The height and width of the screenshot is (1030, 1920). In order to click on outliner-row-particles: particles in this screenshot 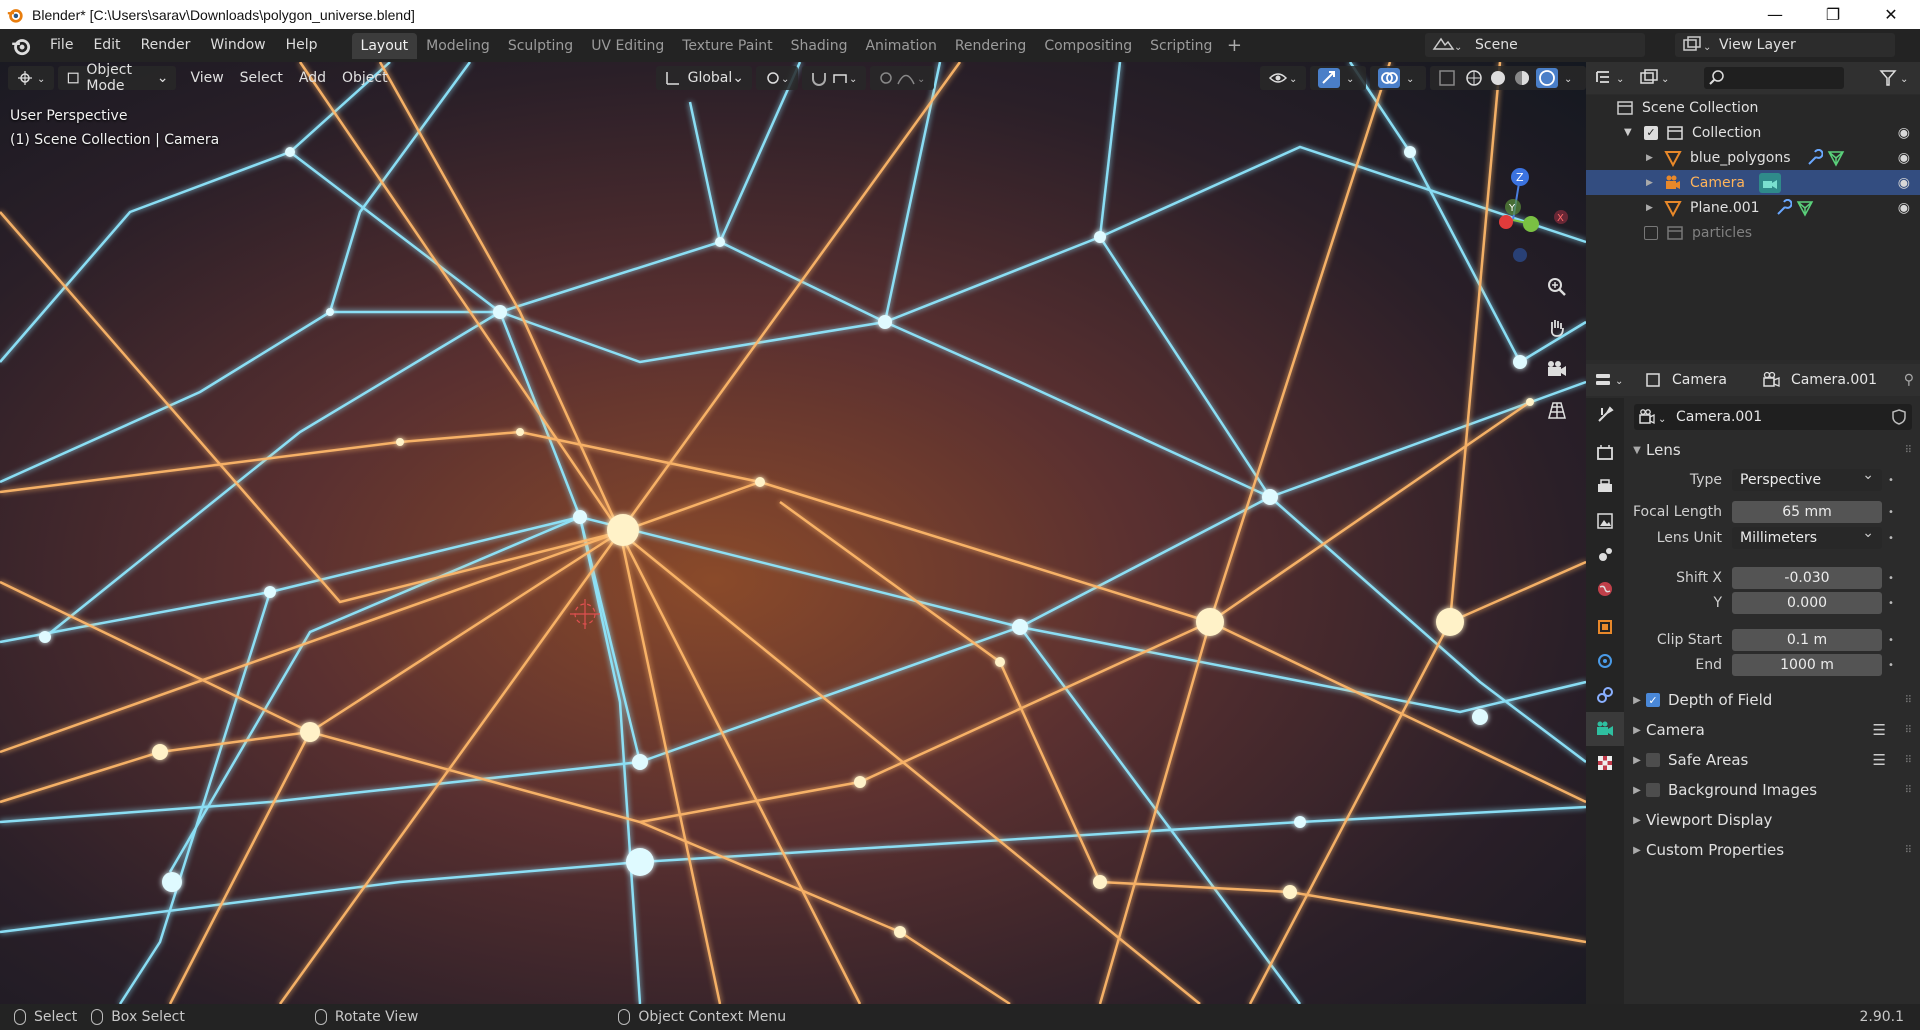, I will do `click(1753, 232)`.